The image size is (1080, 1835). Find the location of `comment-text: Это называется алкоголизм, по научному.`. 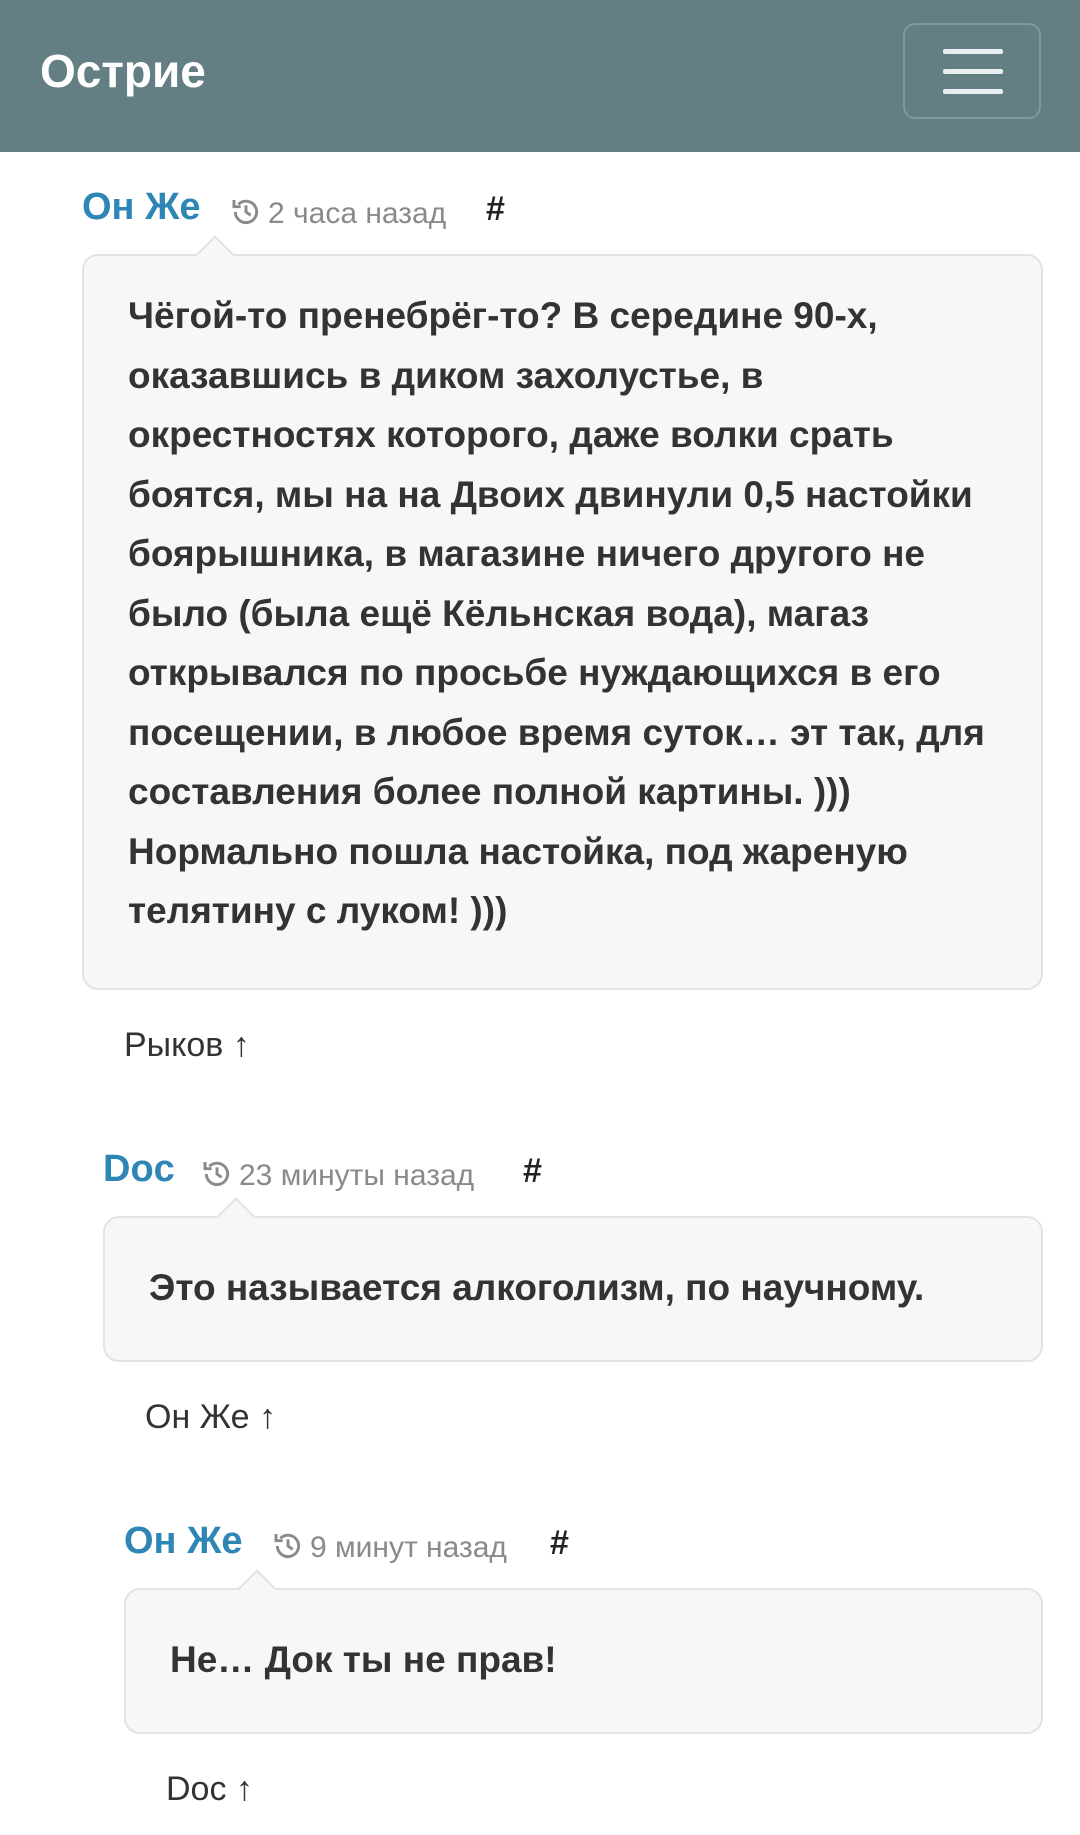

comment-text: Это называется алкоголизм, по научному. is located at coordinates (537, 1287).